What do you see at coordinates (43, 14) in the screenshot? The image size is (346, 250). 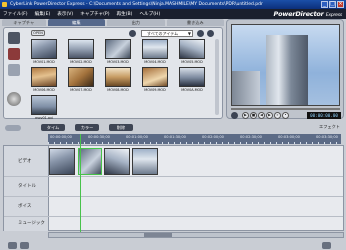 I see `menu-edit: 編集(E)` at bounding box center [43, 14].